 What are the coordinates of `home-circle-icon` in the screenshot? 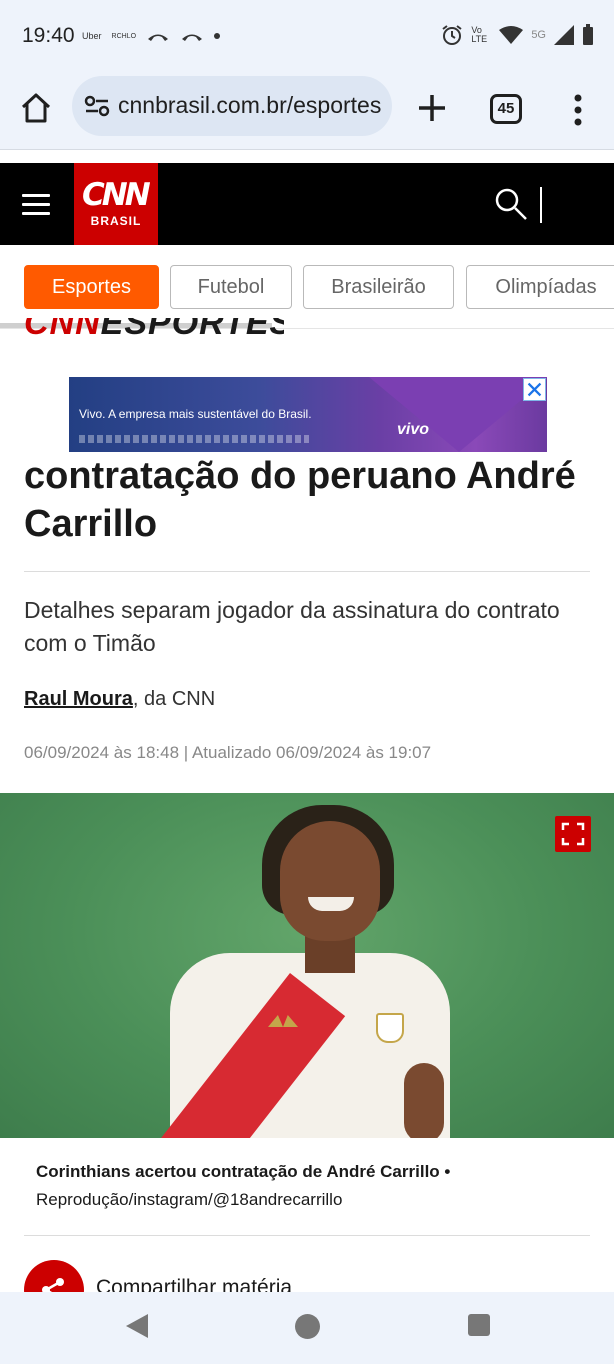 It's located at (307, 1326).